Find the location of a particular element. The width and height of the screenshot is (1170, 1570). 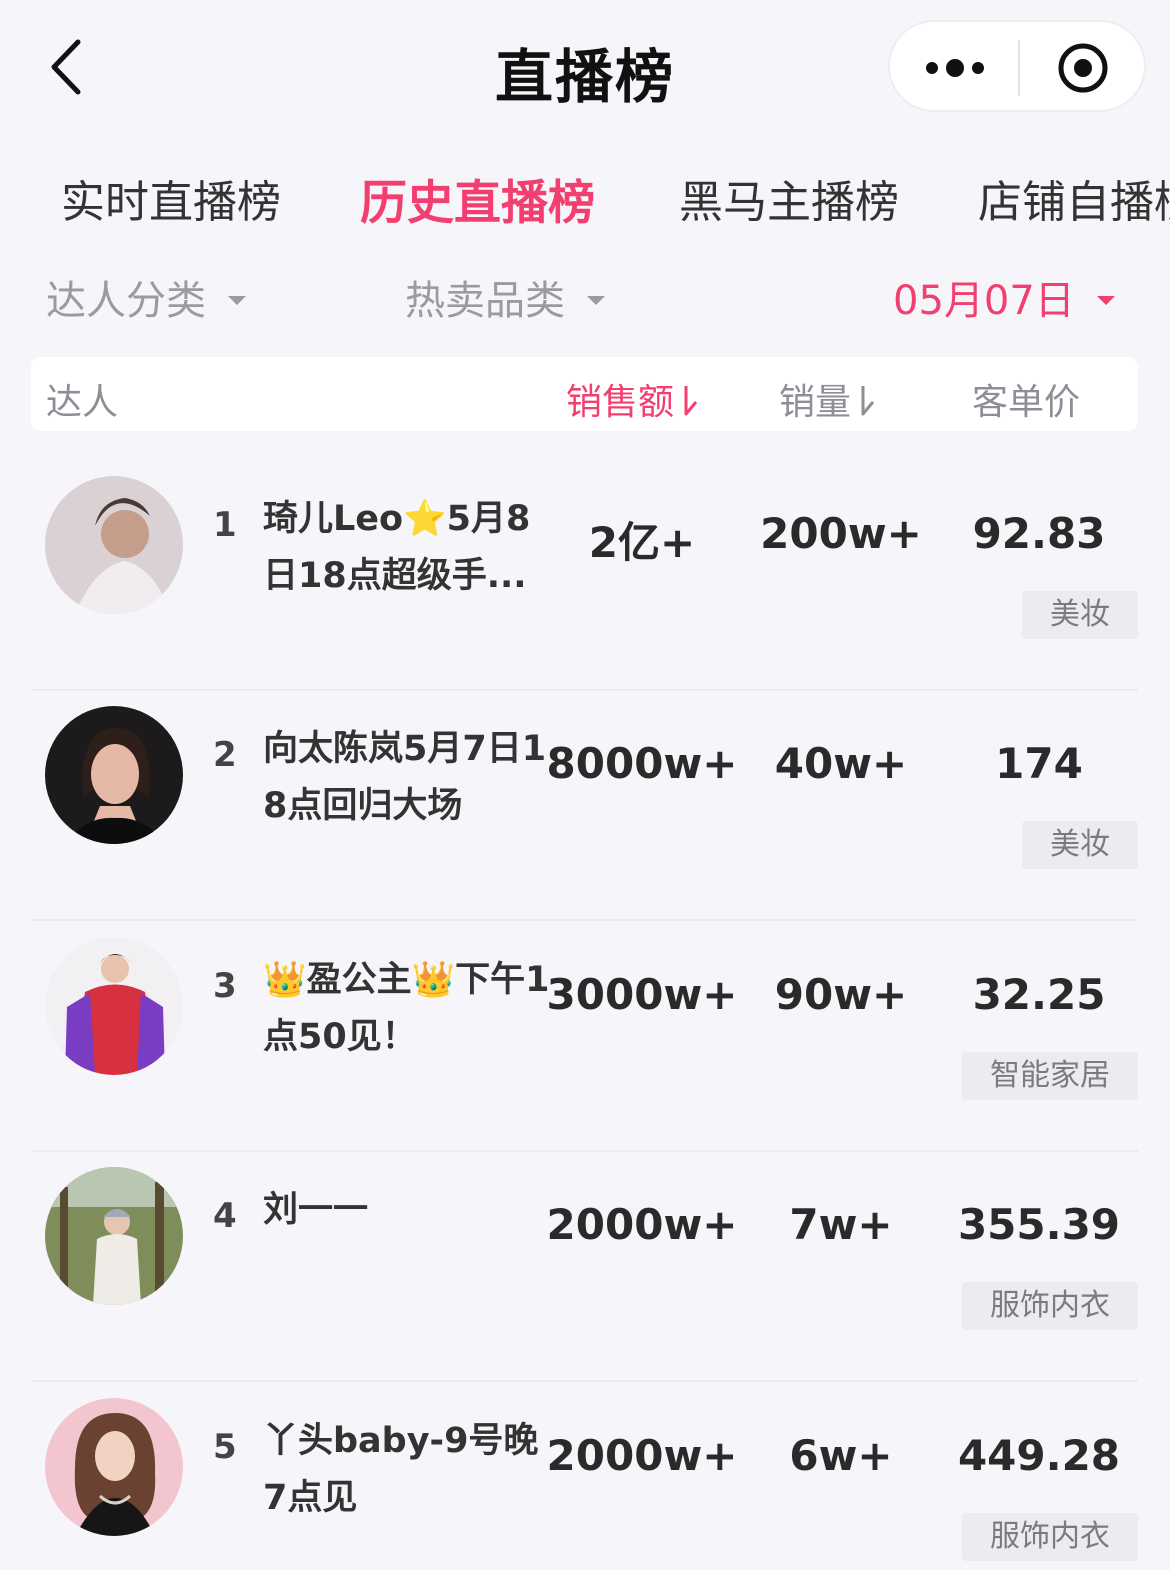

sales-value: 2亿+ is located at coordinates (642, 542).